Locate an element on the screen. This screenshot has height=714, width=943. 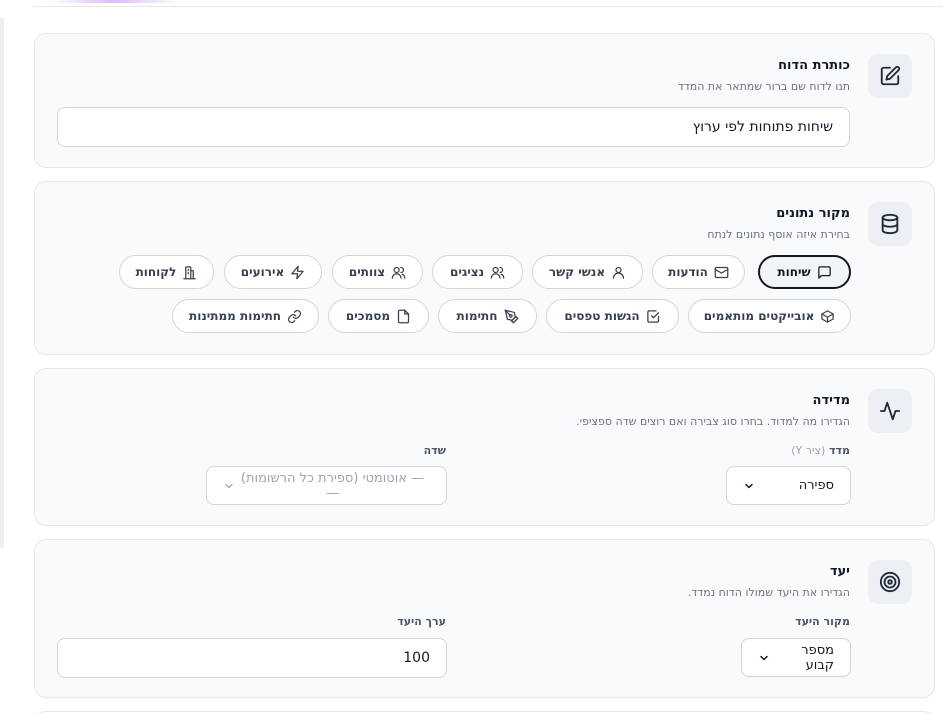
metric-select-value: ספירה is located at coordinates (816, 485).